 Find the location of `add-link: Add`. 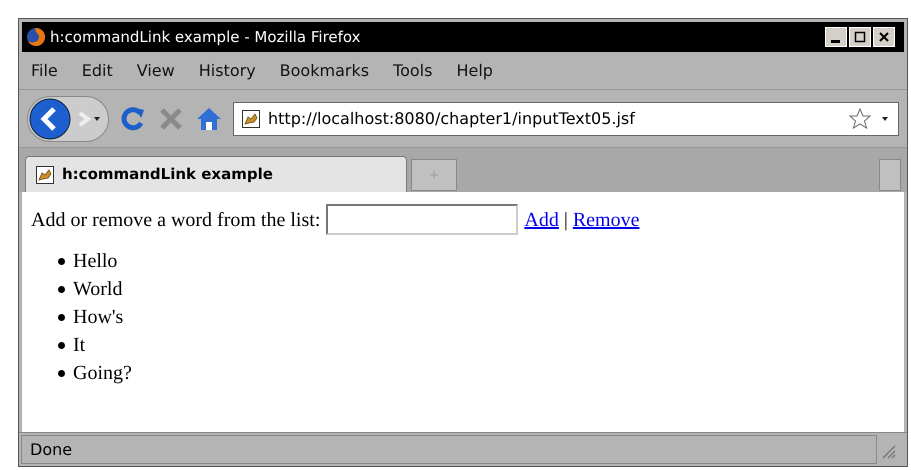

add-link: Add is located at coordinates (541, 219).